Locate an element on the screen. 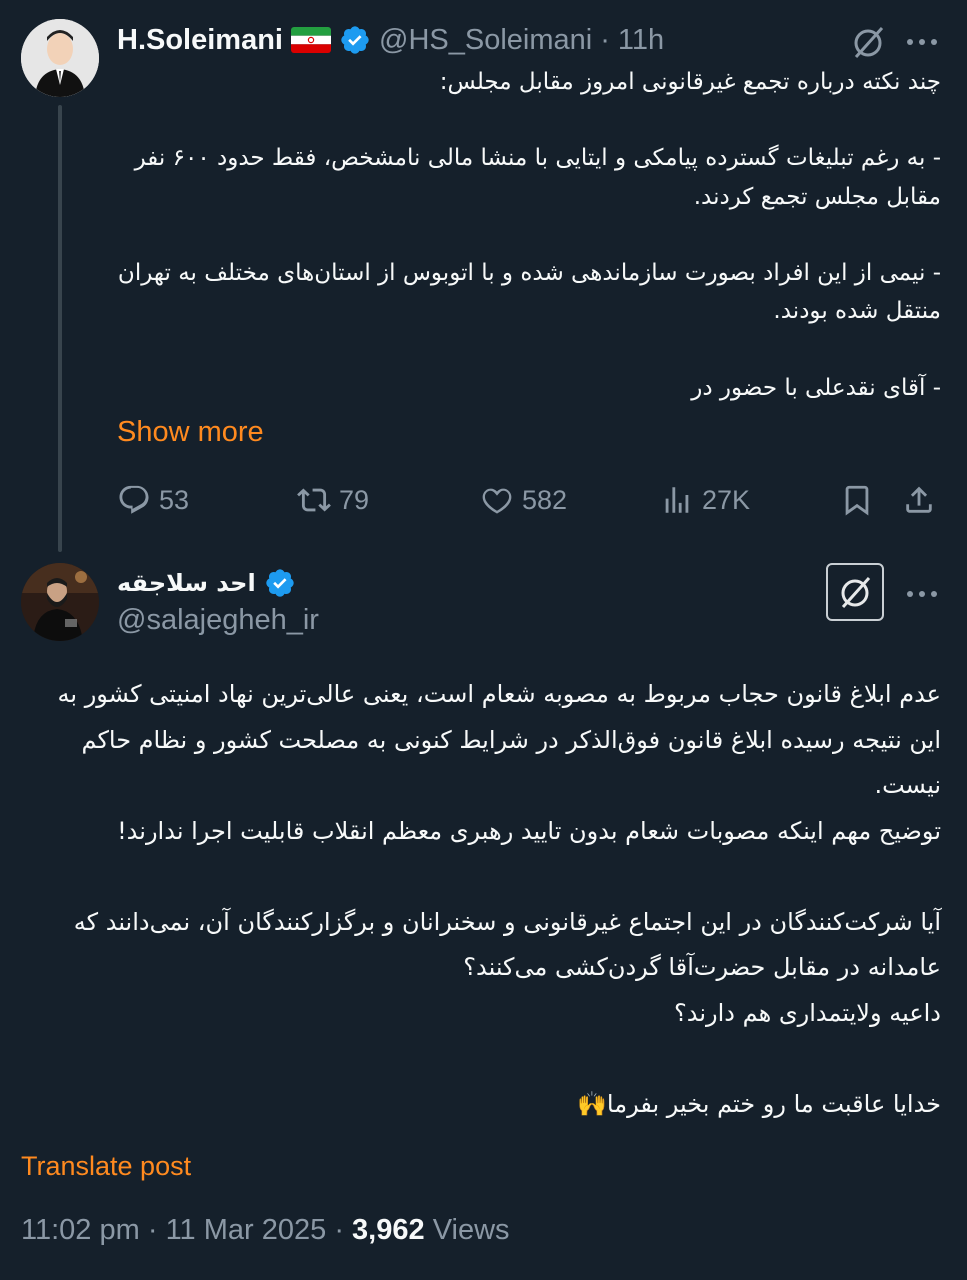 This screenshot has width=967, height=1280. like-count: 582 is located at coordinates (545, 499).